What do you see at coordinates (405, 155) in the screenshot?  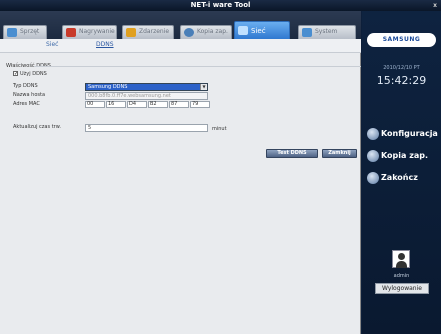 I see `menu-item-label: Kopia zap.` at bounding box center [405, 155].